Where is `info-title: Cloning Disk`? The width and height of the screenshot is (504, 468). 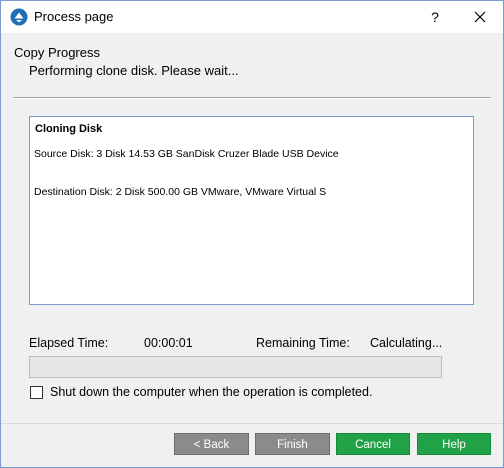 info-title: Cloning Disk is located at coordinates (69, 129).